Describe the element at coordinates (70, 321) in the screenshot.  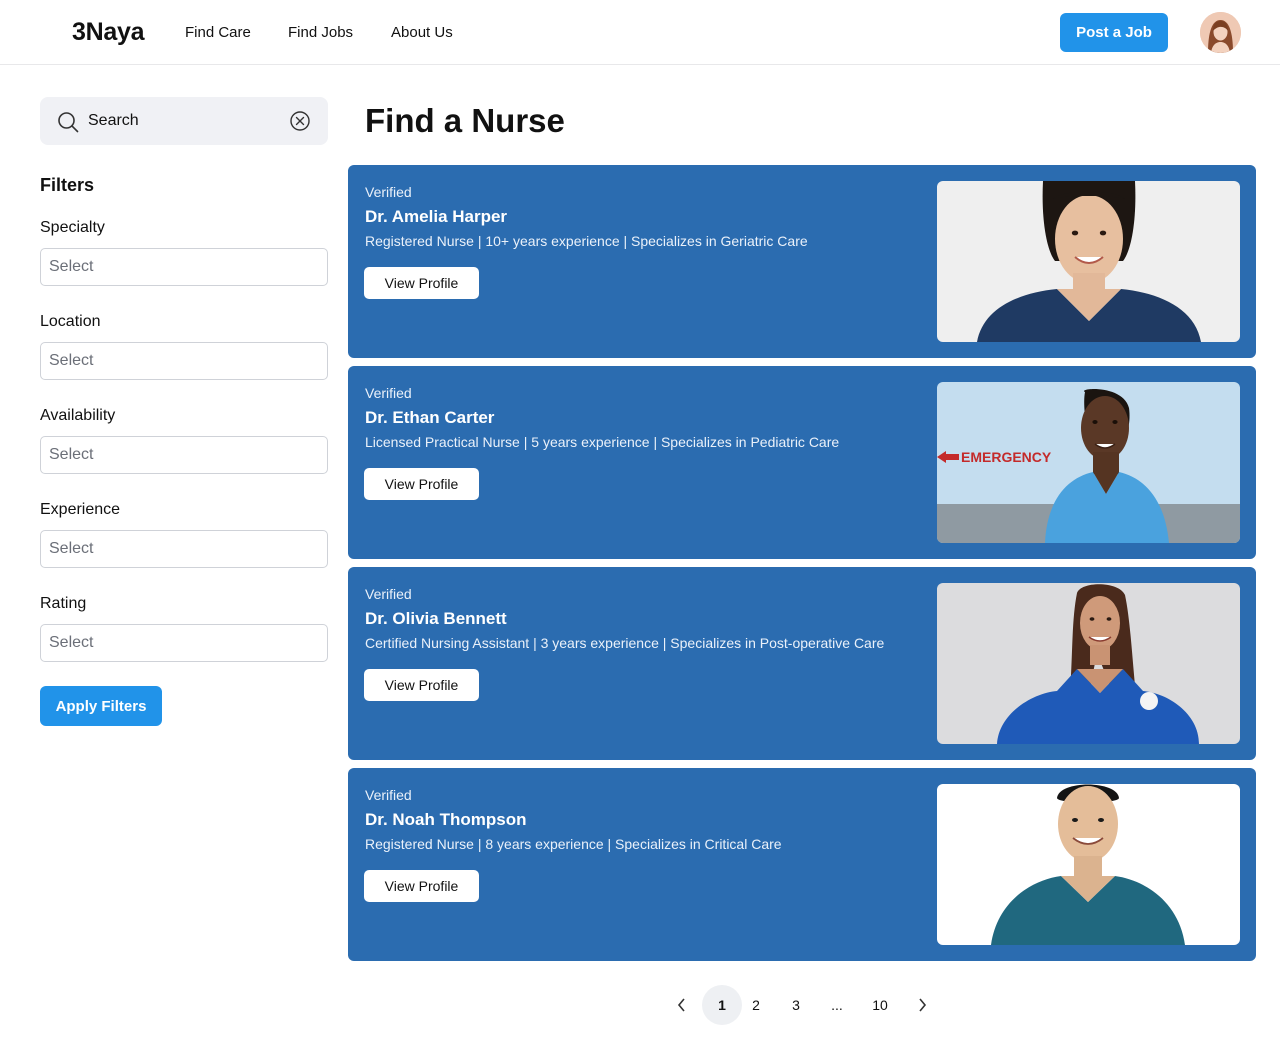
I see `filter-label-location: Location` at that location.